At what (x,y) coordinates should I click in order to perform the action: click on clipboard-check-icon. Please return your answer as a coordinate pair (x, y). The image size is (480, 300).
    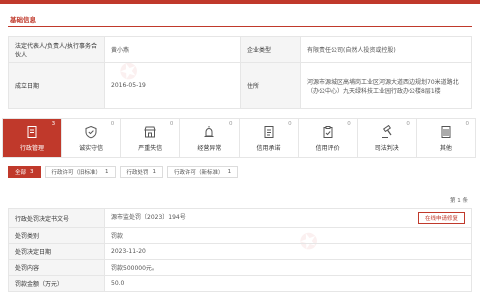
    Looking at the image, I should click on (328, 131).